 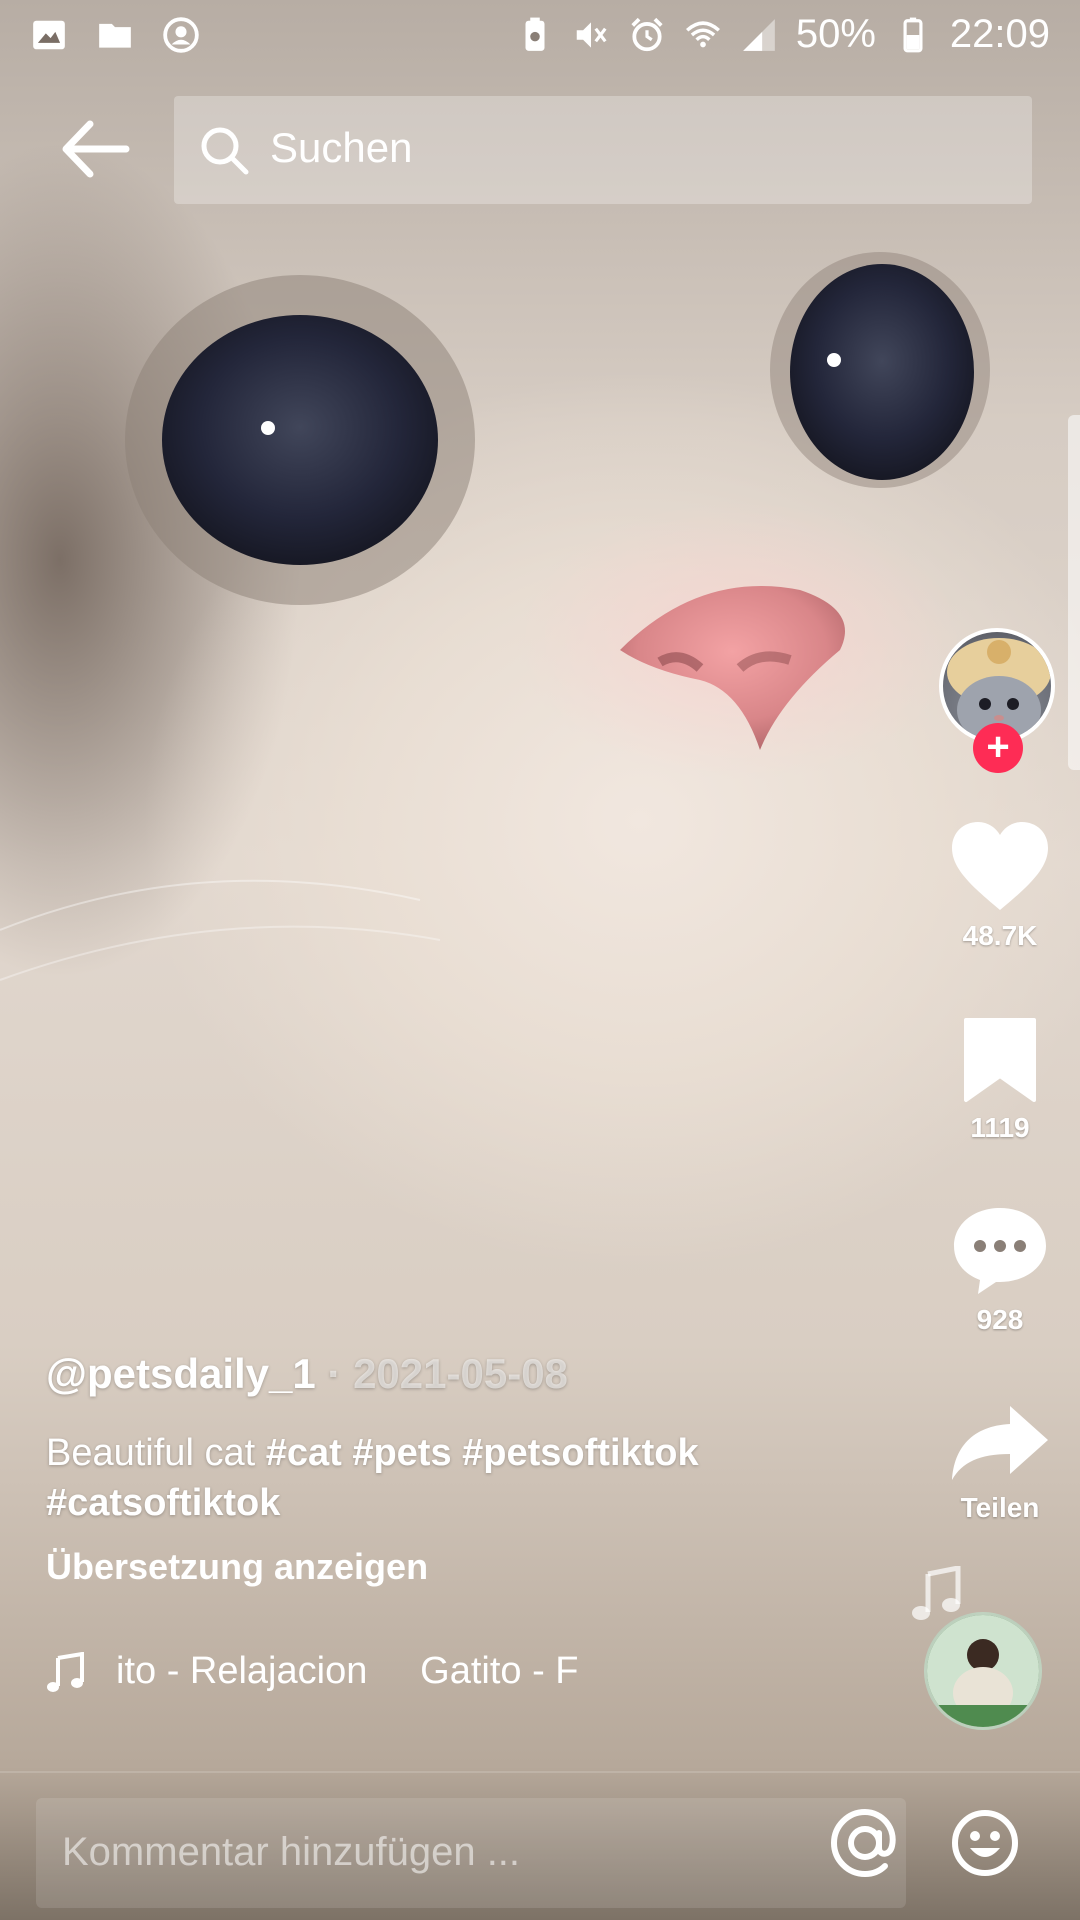 I want to click on author-line: @petsdaily_1 · 2021-05-08, so click(x=466, y=1374).